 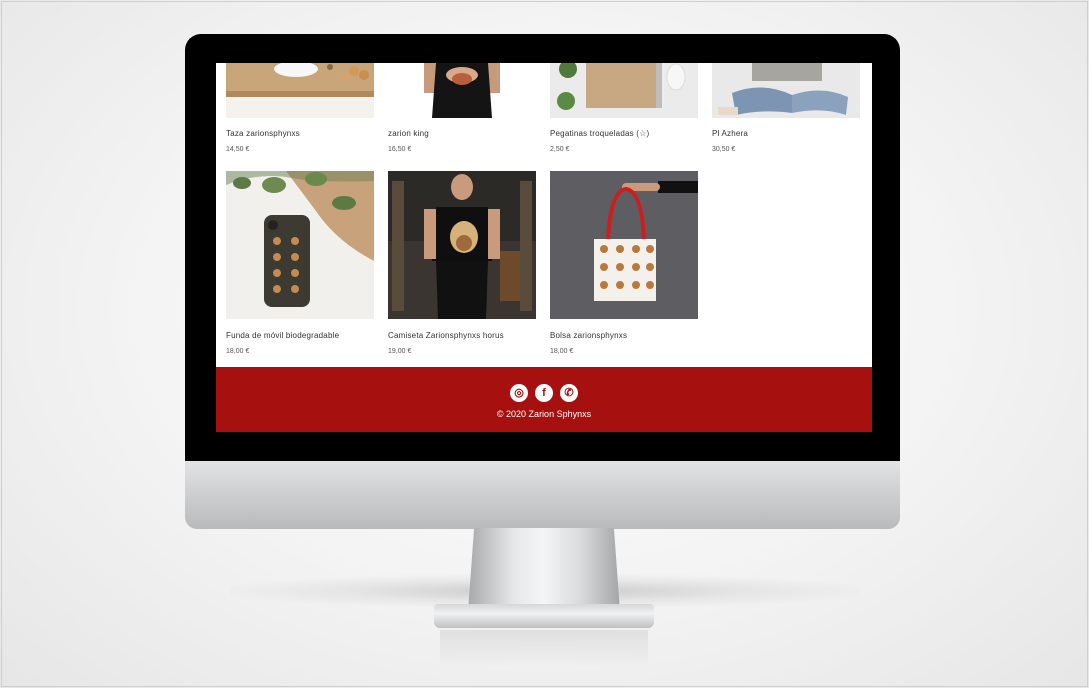 I want to click on product-price: 19,00 €, so click(x=400, y=351).